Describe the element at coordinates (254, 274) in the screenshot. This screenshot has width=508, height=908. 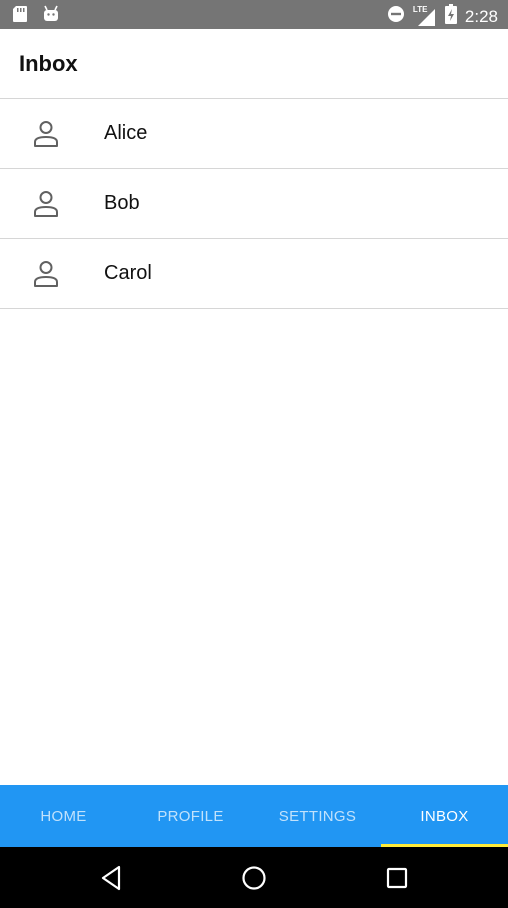
I see `list-item: Carol` at that location.